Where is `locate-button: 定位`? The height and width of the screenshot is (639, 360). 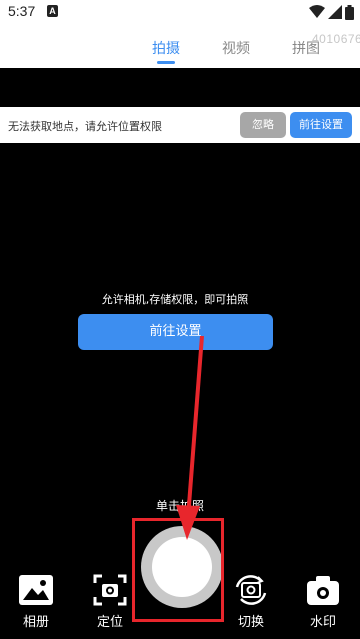 locate-button: 定位 is located at coordinates (110, 601).